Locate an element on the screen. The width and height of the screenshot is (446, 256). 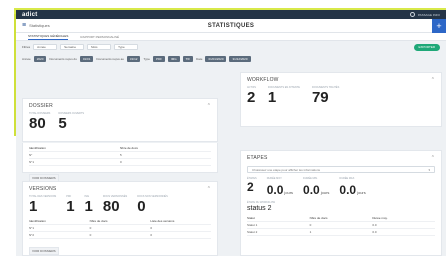
filter-week: Semaine is located at coordinates (72, 47).